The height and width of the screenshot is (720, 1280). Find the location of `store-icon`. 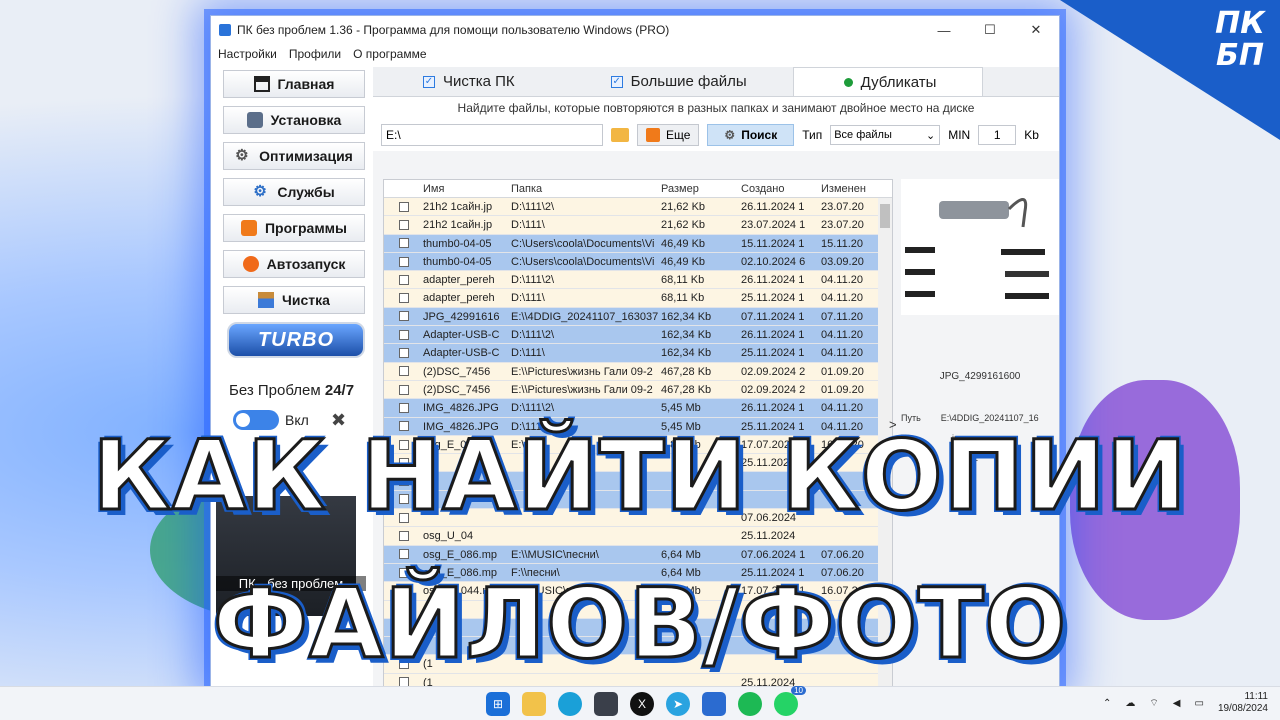

store-icon is located at coordinates (606, 704).